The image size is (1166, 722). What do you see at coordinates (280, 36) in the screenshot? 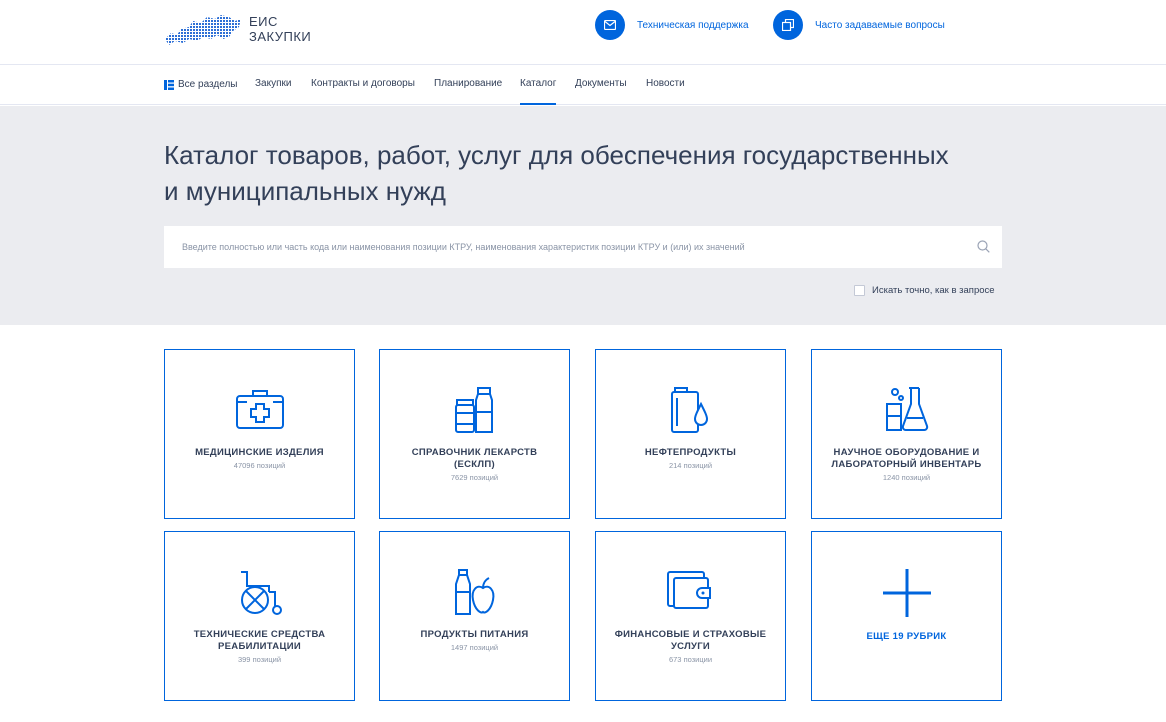
I see `logo-text-line2: ЗАКУПКИ` at bounding box center [280, 36].